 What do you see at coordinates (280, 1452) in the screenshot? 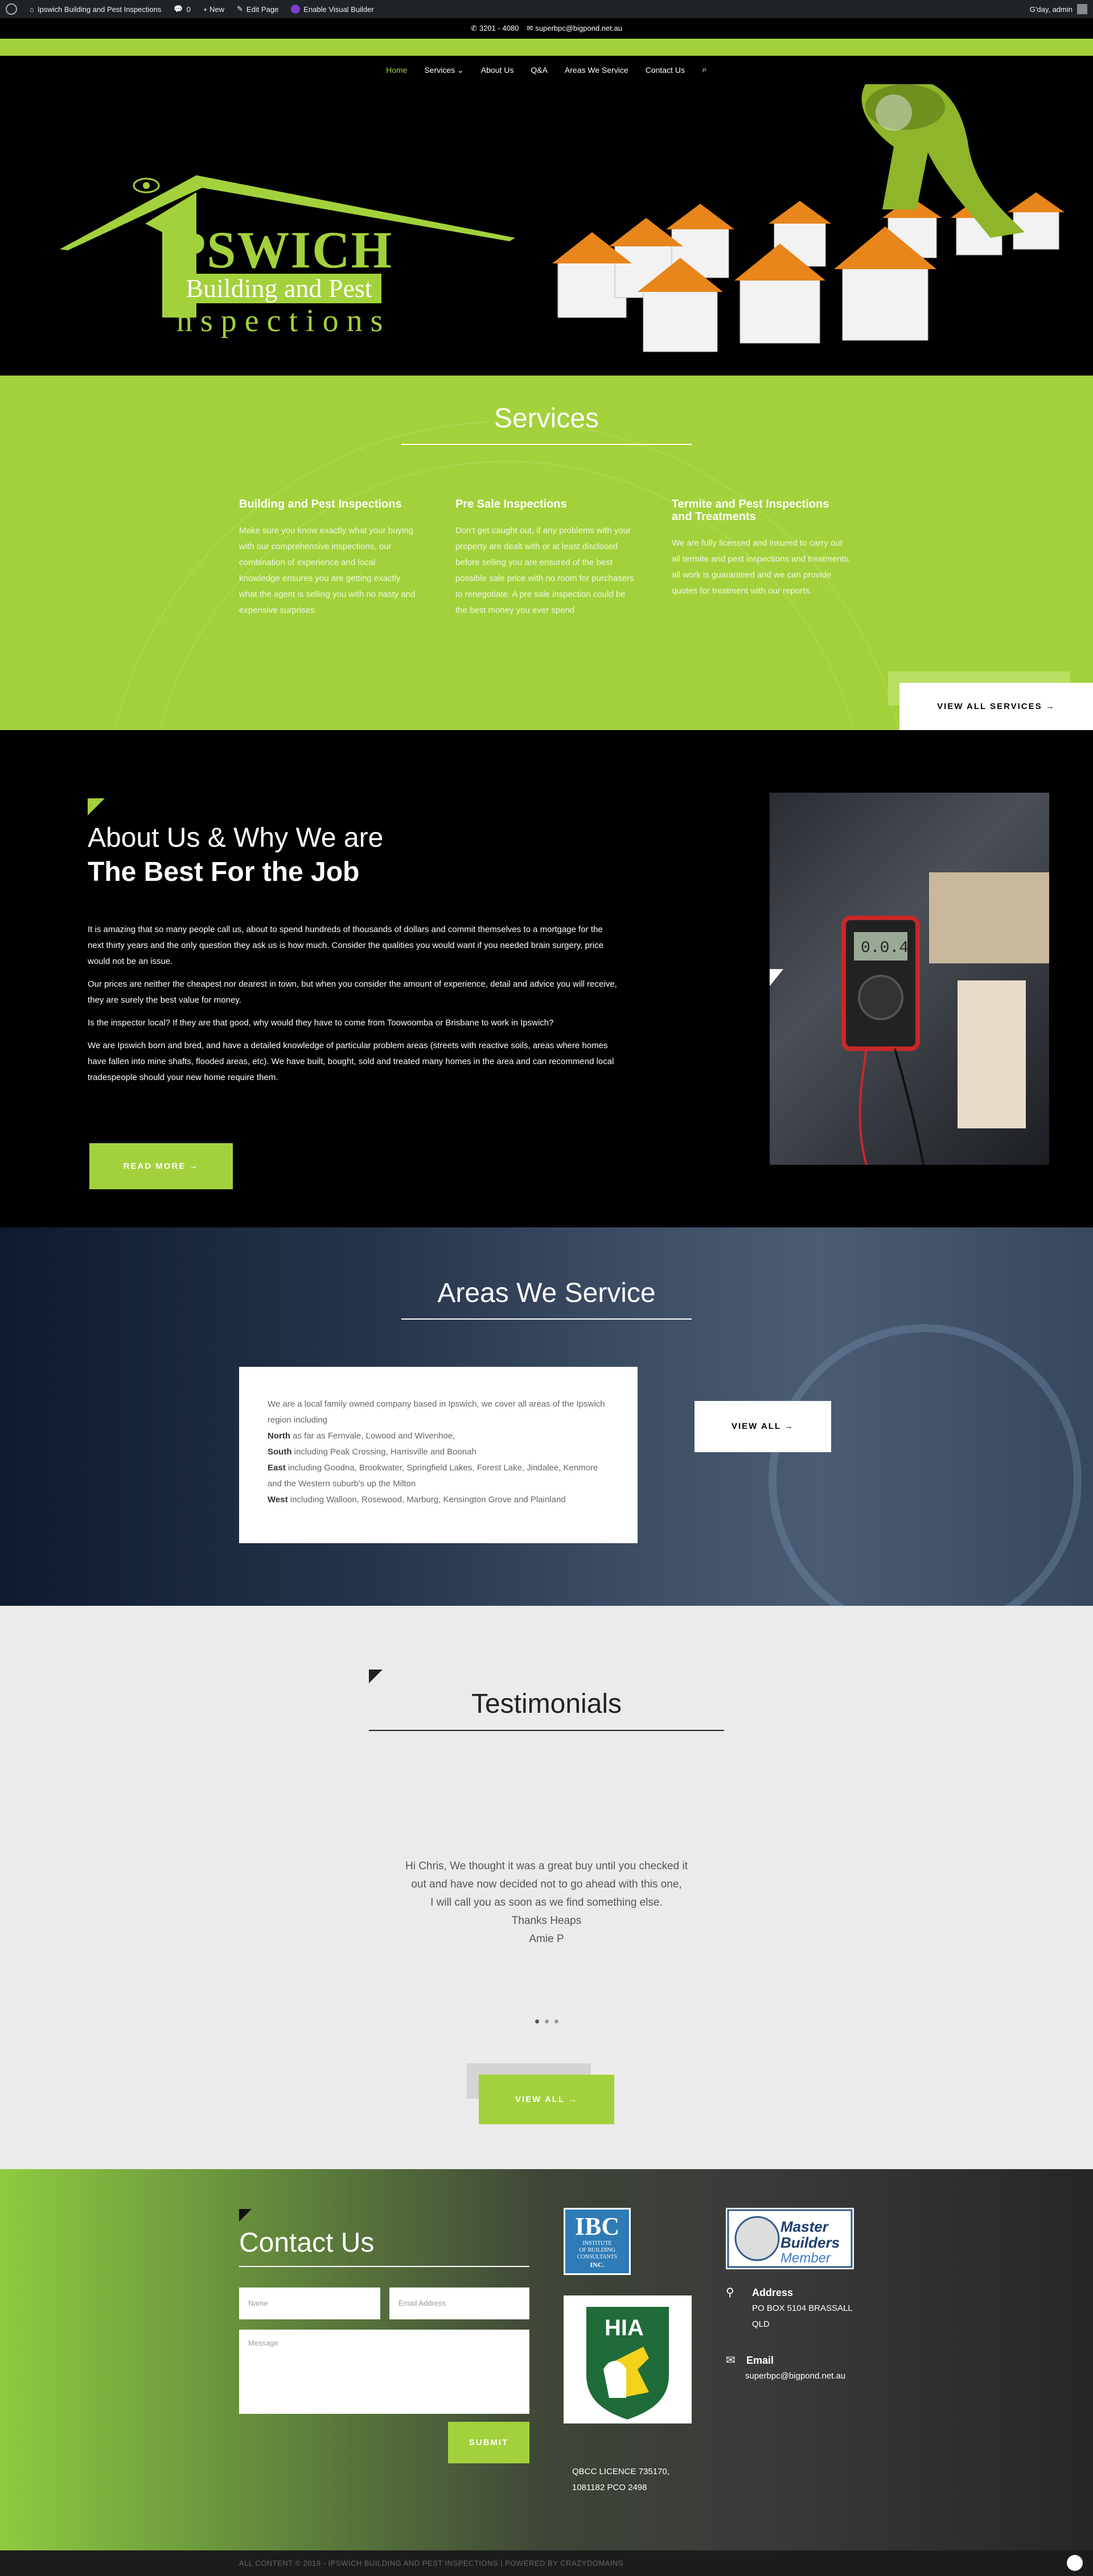
I see `area-direction: South` at bounding box center [280, 1452].